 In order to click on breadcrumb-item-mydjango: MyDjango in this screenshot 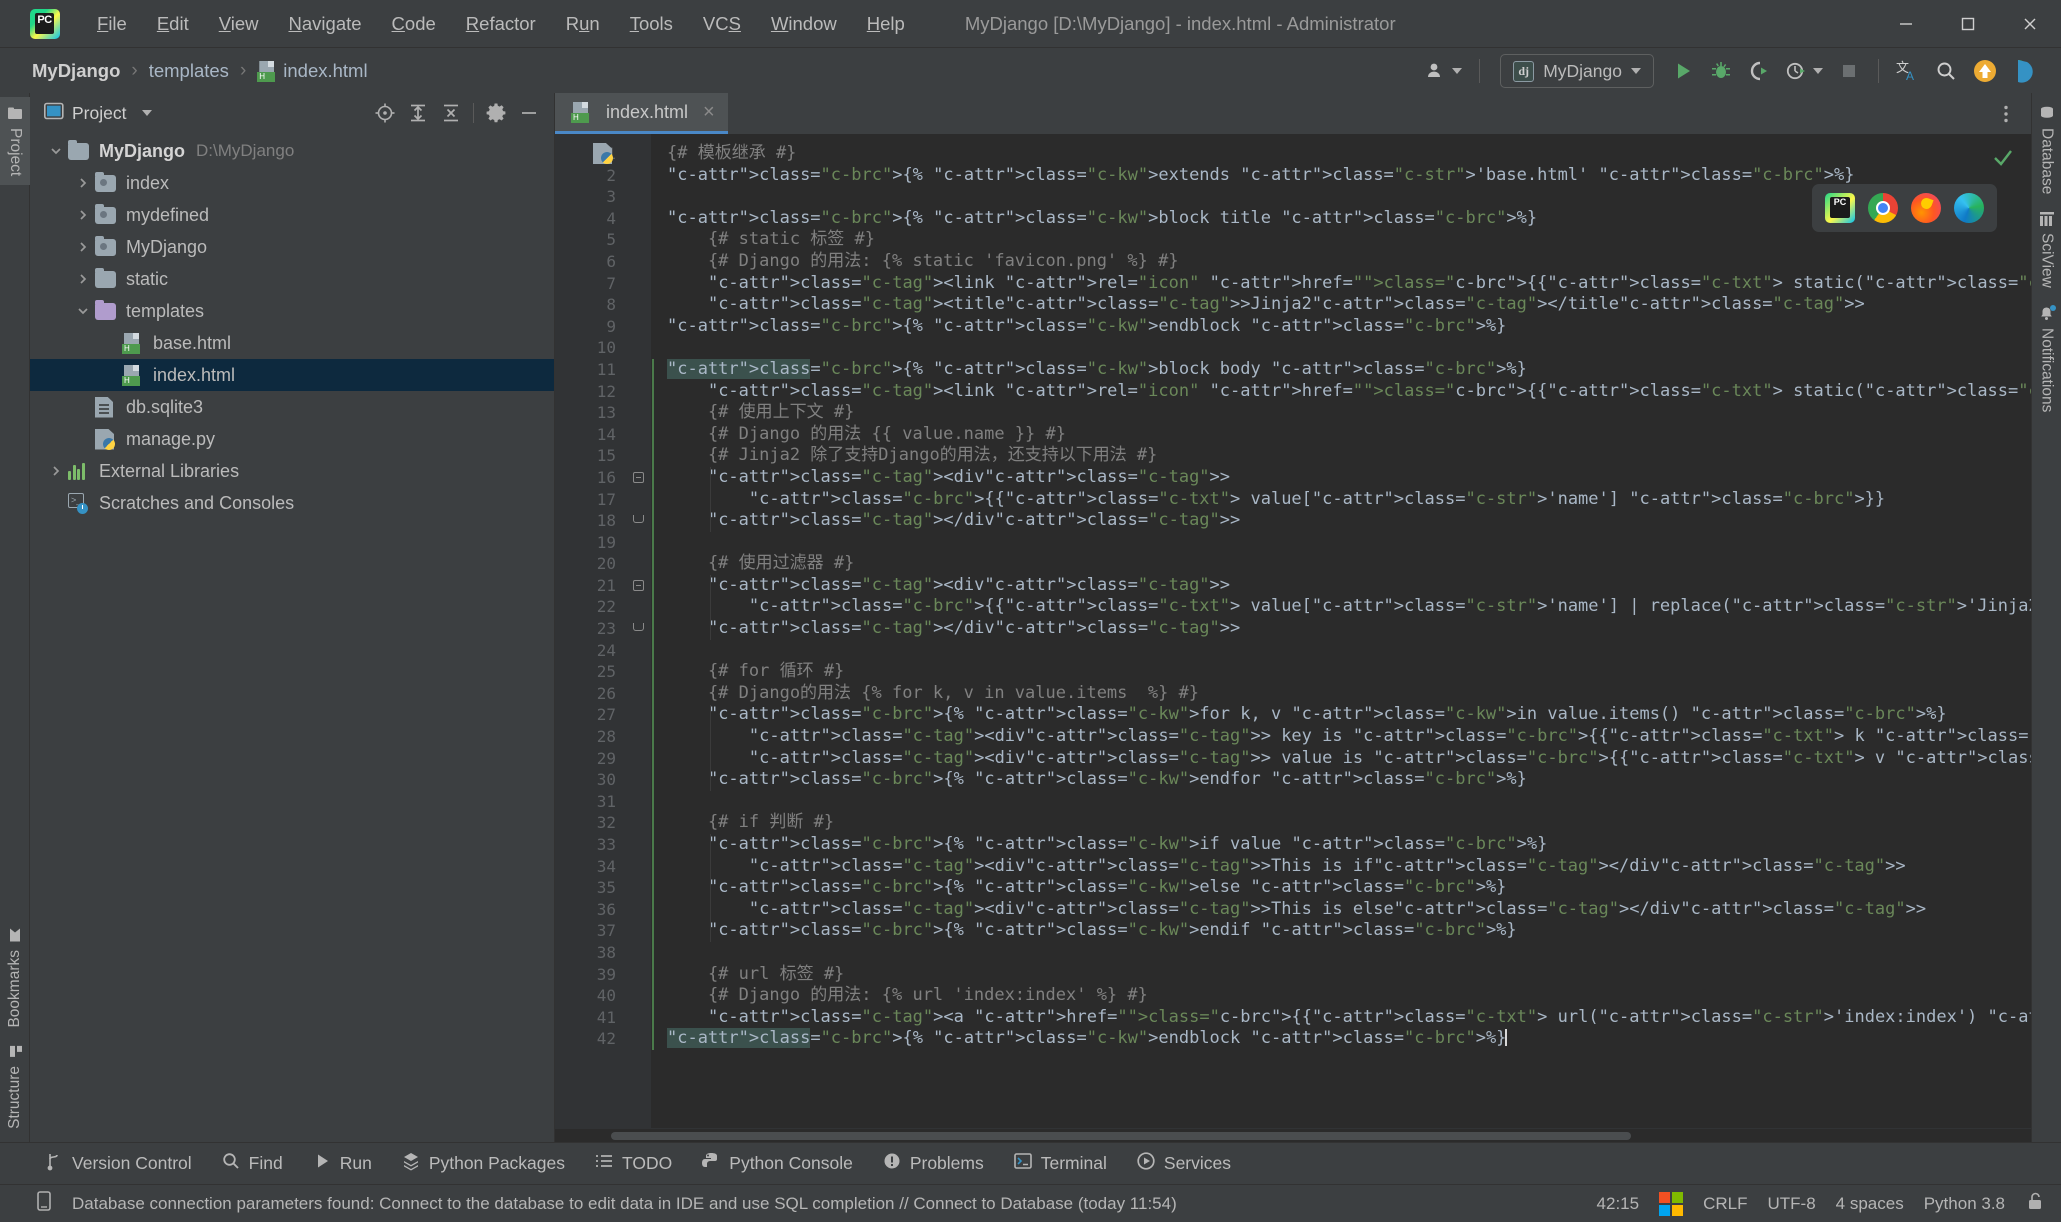, I will do `click(76, 71)`.